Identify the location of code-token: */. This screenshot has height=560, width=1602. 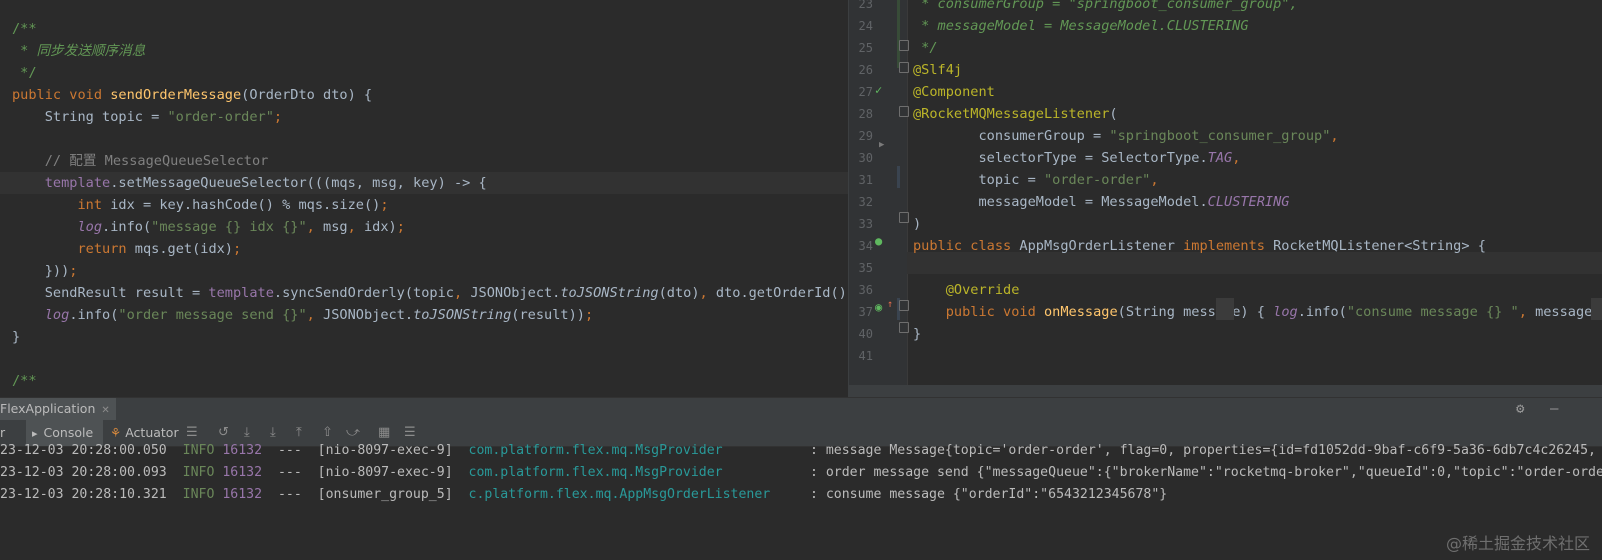
(24, 73).